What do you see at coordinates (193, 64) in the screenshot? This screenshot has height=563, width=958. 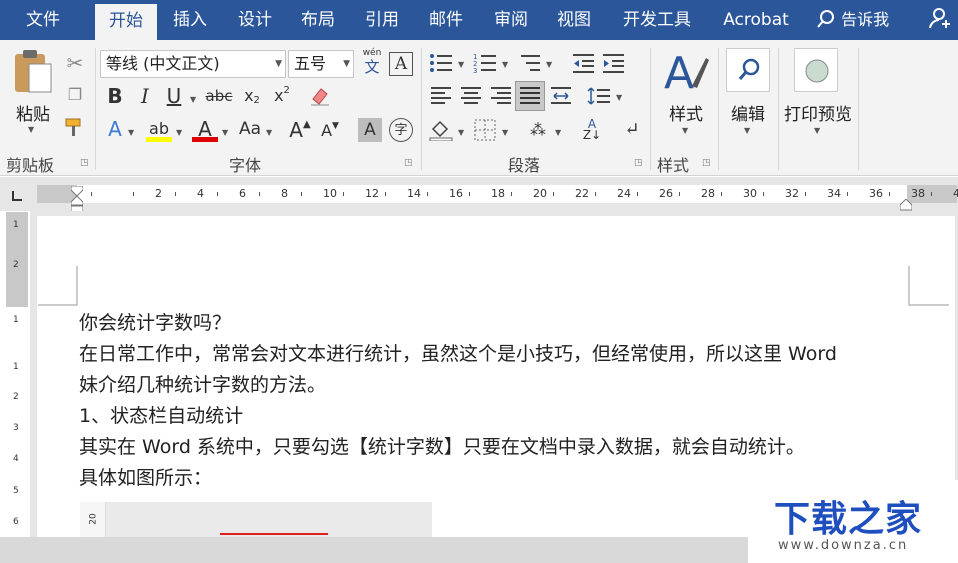 I see `font-name-combo: 等线 (中文正文) ▼` at bounding box center [193, 64].